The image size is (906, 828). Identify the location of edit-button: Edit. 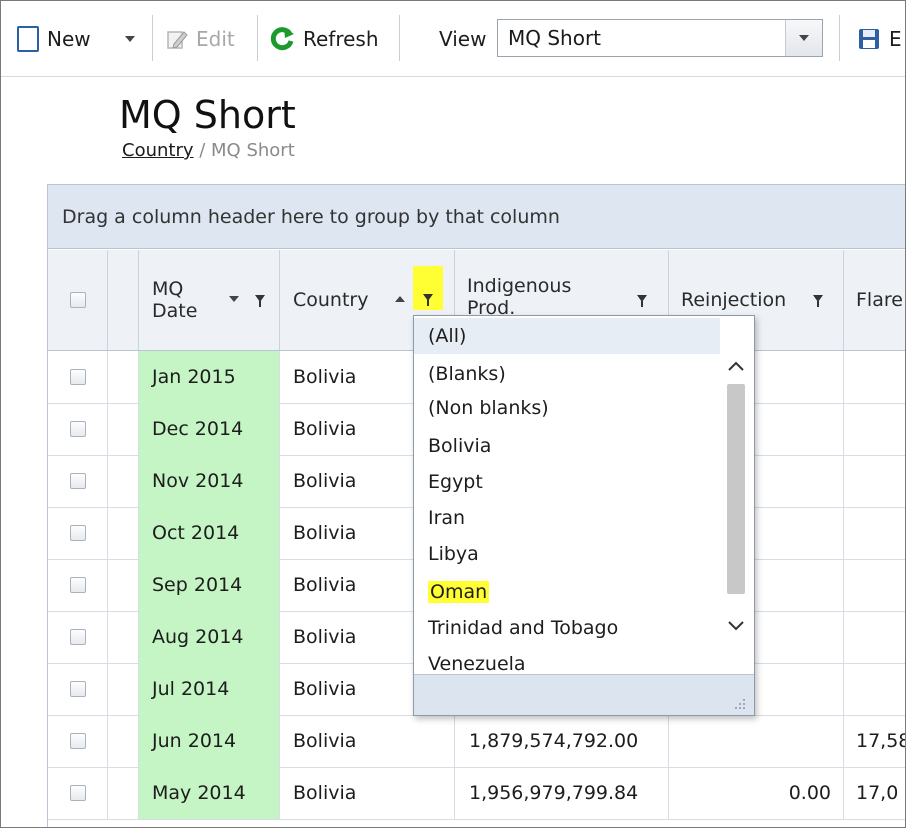
(200, 39).